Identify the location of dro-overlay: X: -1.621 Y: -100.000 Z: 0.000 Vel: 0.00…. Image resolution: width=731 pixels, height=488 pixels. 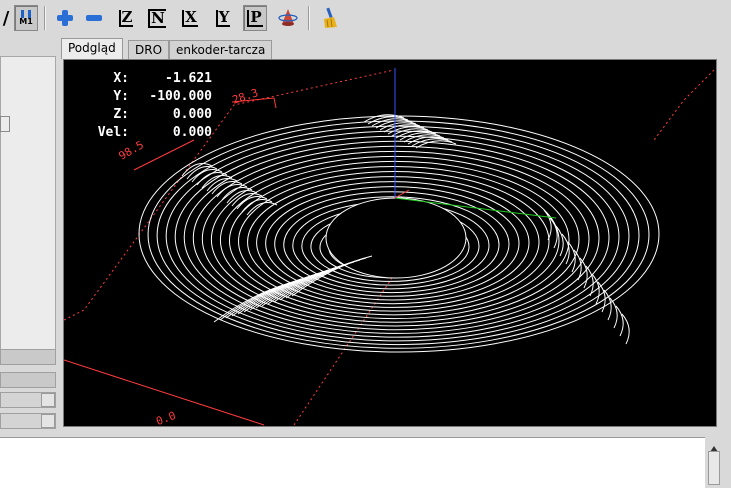
(138, 155).